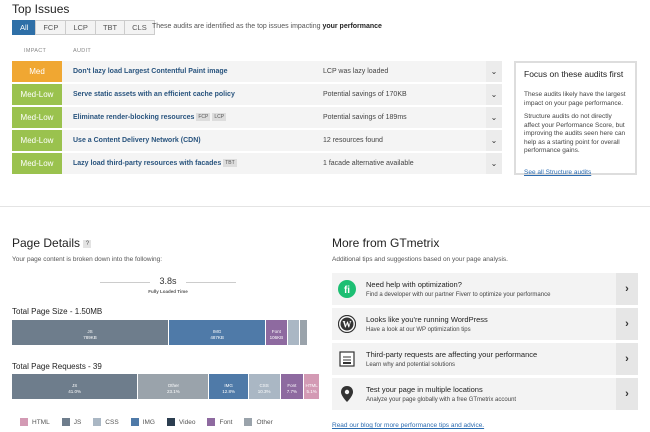 Image resolution: width=650 pixels, height=432 pixels. What do you see at coordinates (91, 332) in the screenshot?
I see `page-size-segment: JS 789KB` at bounding box center [91, 332].